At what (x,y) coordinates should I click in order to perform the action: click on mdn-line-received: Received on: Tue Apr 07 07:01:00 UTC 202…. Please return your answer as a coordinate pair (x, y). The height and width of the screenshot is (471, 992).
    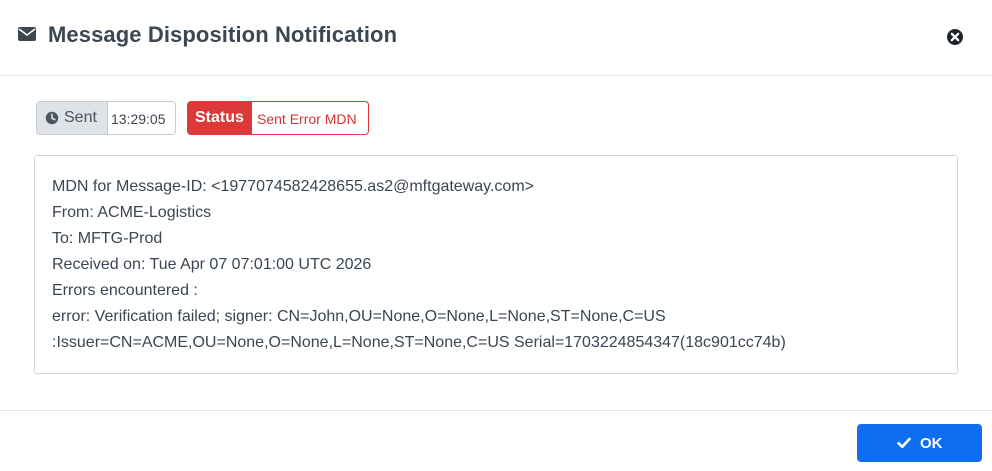
    Looking at the image, I should click on (212, 264).